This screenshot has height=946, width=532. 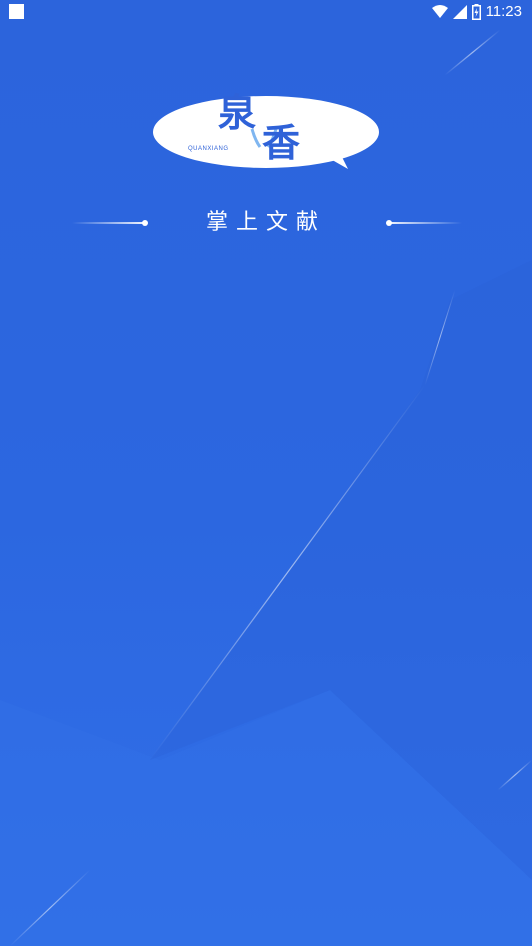 I want to click on battery-icon, so click(x=476, y=12).